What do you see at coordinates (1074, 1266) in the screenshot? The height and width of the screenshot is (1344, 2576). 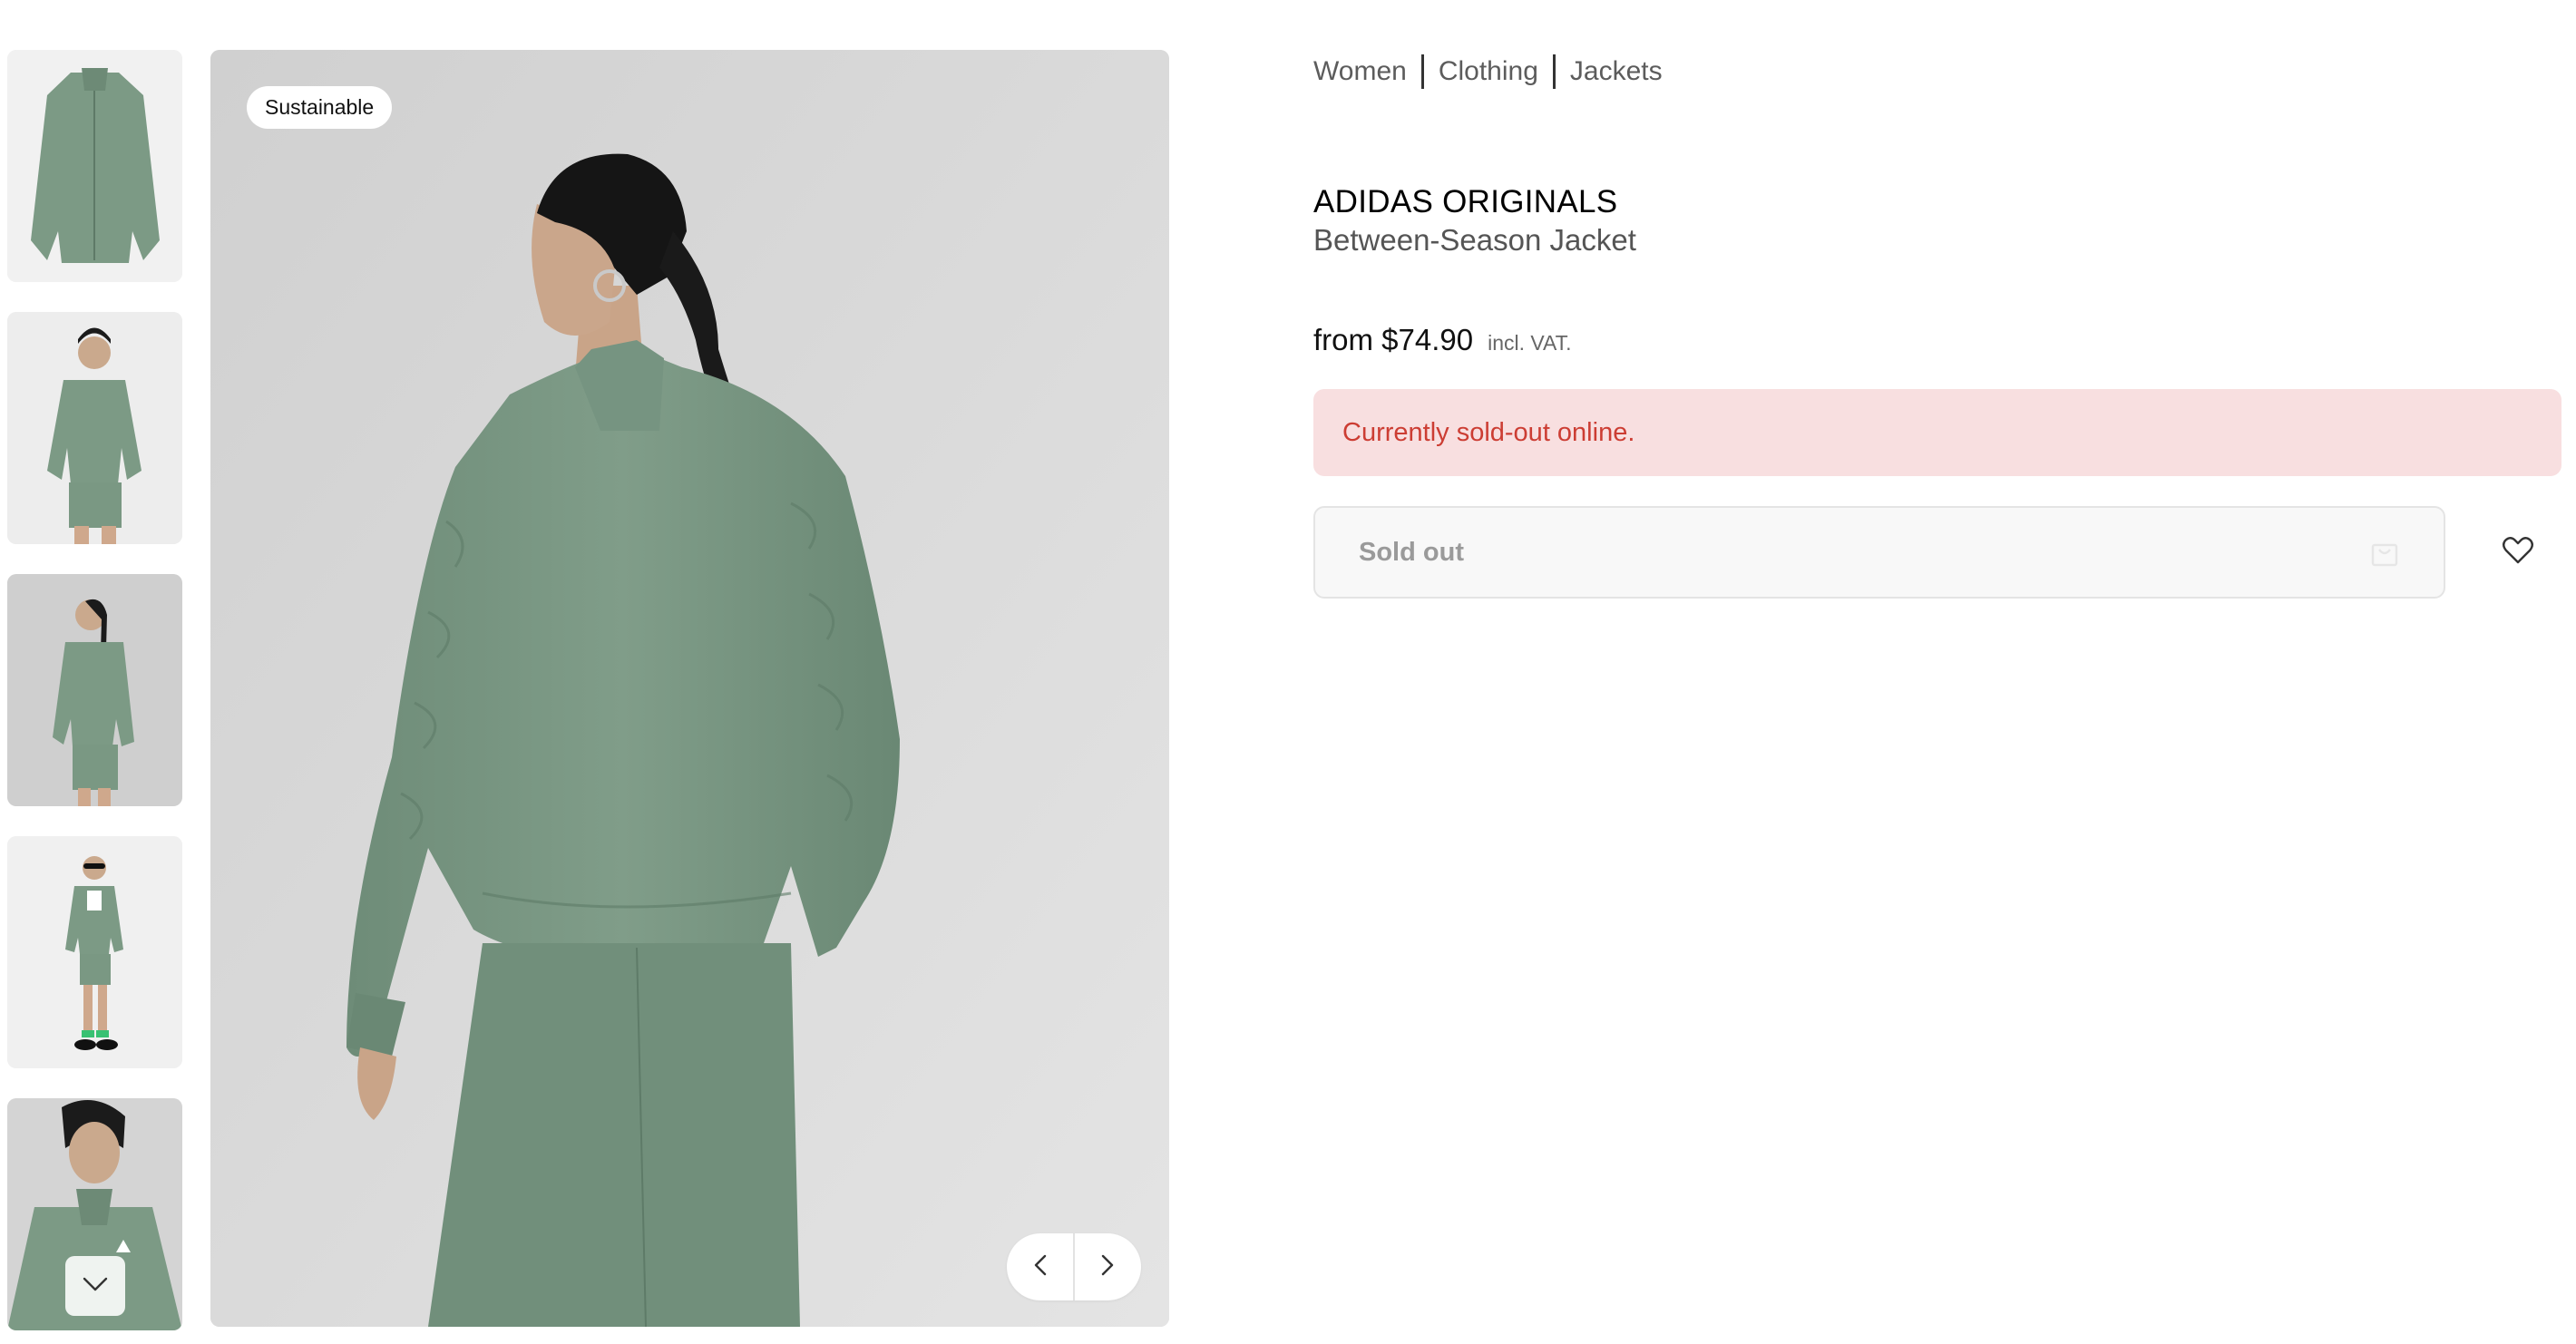 I see `image-navigation` at bounding box center [1074, 1266].